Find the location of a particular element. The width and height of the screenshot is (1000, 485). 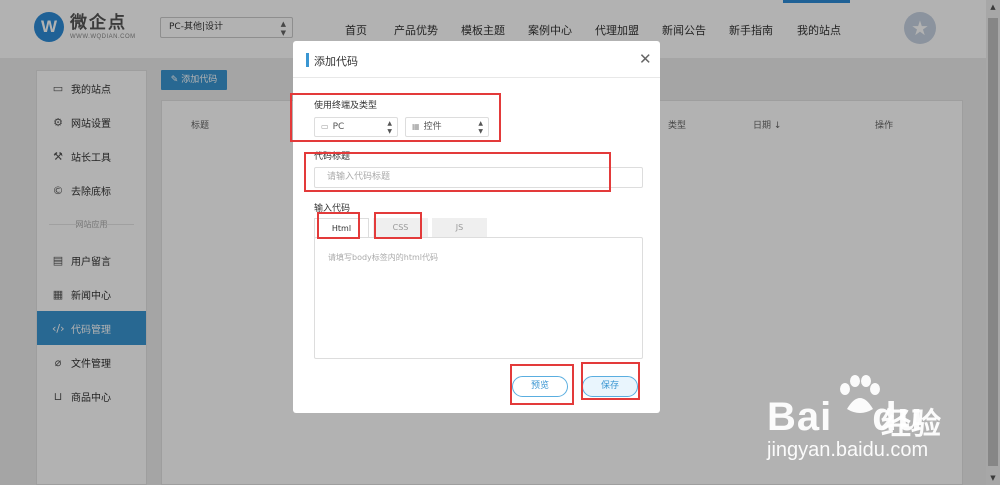

divider is located at coordinates (476, 77).